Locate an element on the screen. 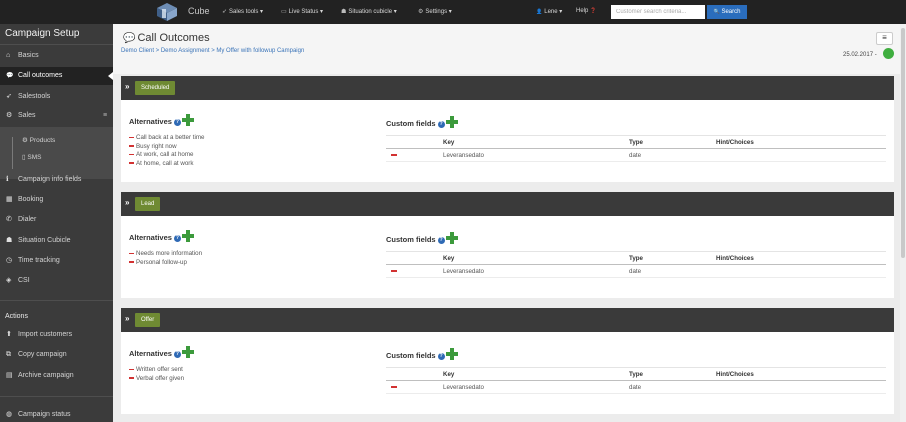 This screenshot has height=422, width=906. sales-menu-icon: ≡ is located at coordinates (105, 115).